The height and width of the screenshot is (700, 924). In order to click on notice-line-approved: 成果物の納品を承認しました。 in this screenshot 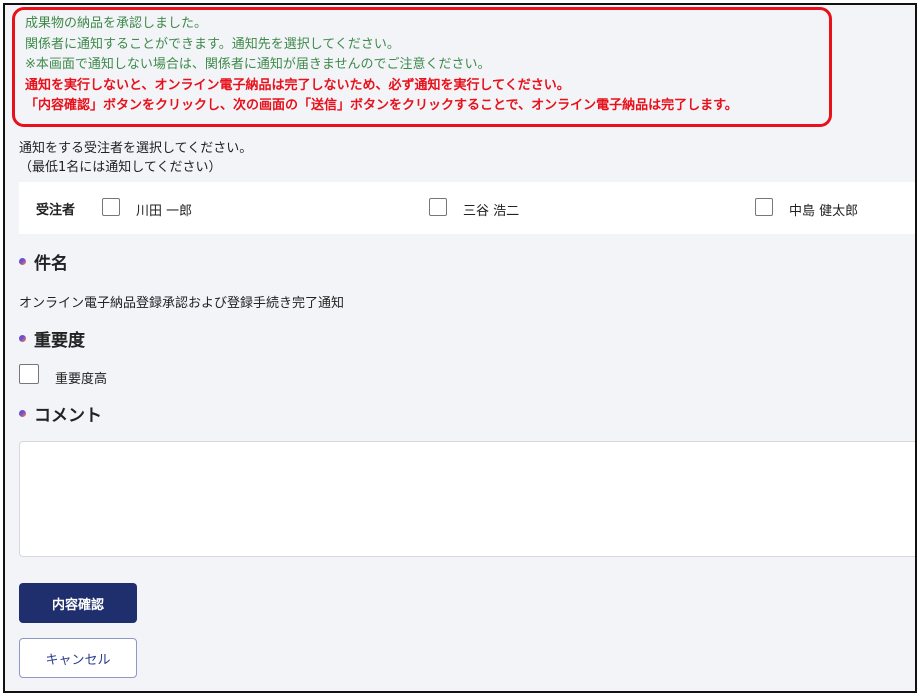, I will do `click(116, 23)`.